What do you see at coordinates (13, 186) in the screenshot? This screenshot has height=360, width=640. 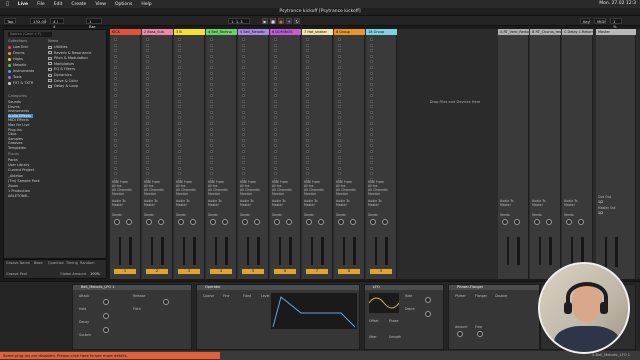 I see `place-item: Zoom` at bounding box center [13, 186].